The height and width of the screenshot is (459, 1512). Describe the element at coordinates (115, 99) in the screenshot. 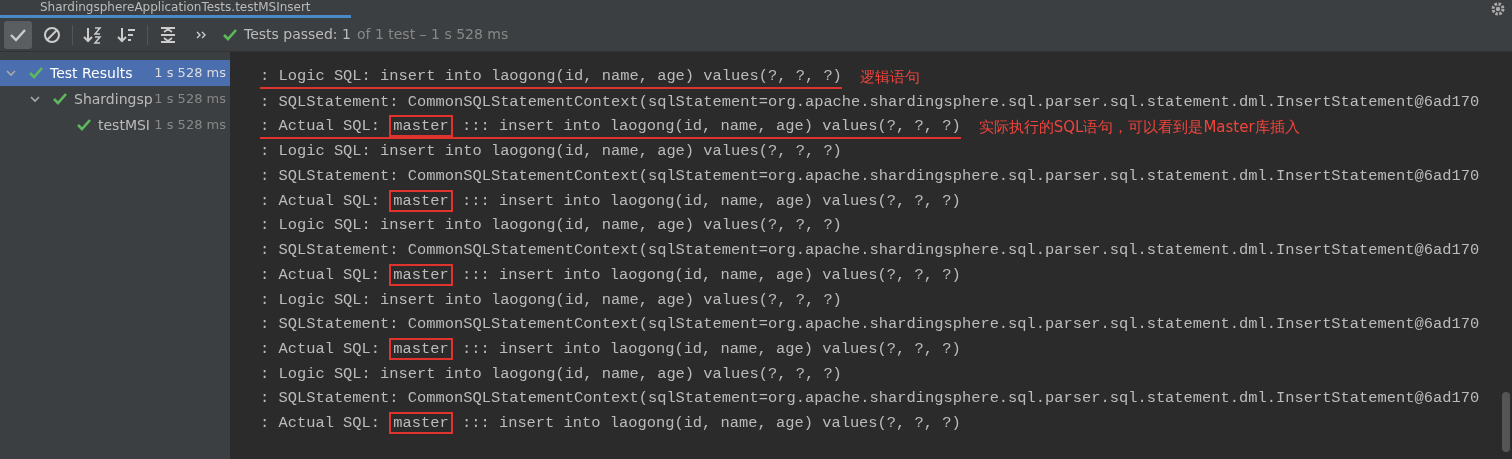

I see `tree-item: Shardingsp 1 s 528 ms` at that location.